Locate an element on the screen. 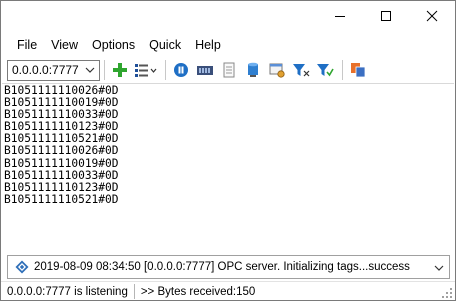 Image resolution: width=456 pixels, height=301 pixels. maximize-button is located at coordinates (386, 16).